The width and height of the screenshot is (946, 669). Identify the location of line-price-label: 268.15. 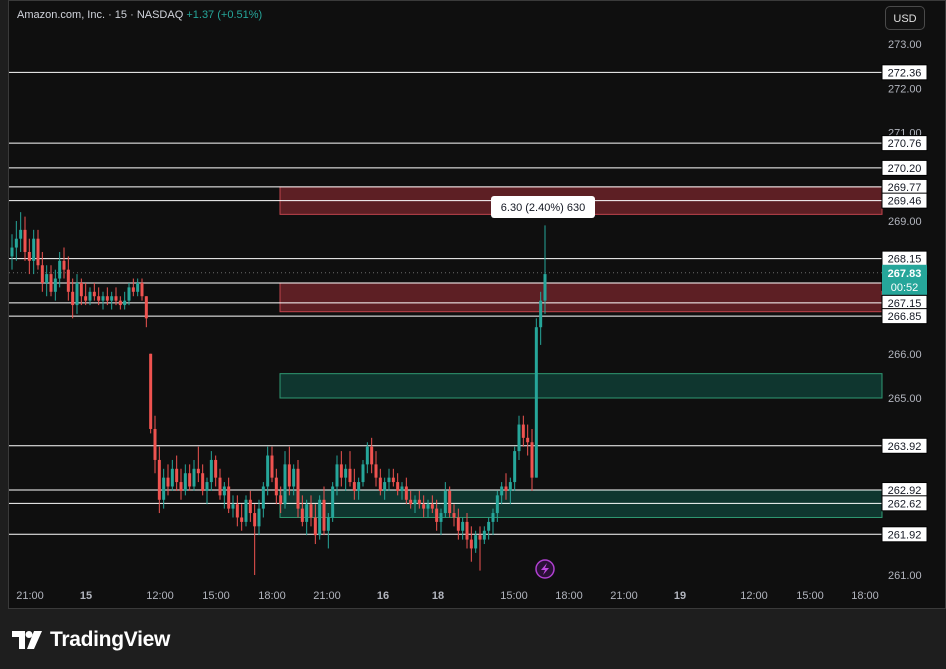
(904, 258).